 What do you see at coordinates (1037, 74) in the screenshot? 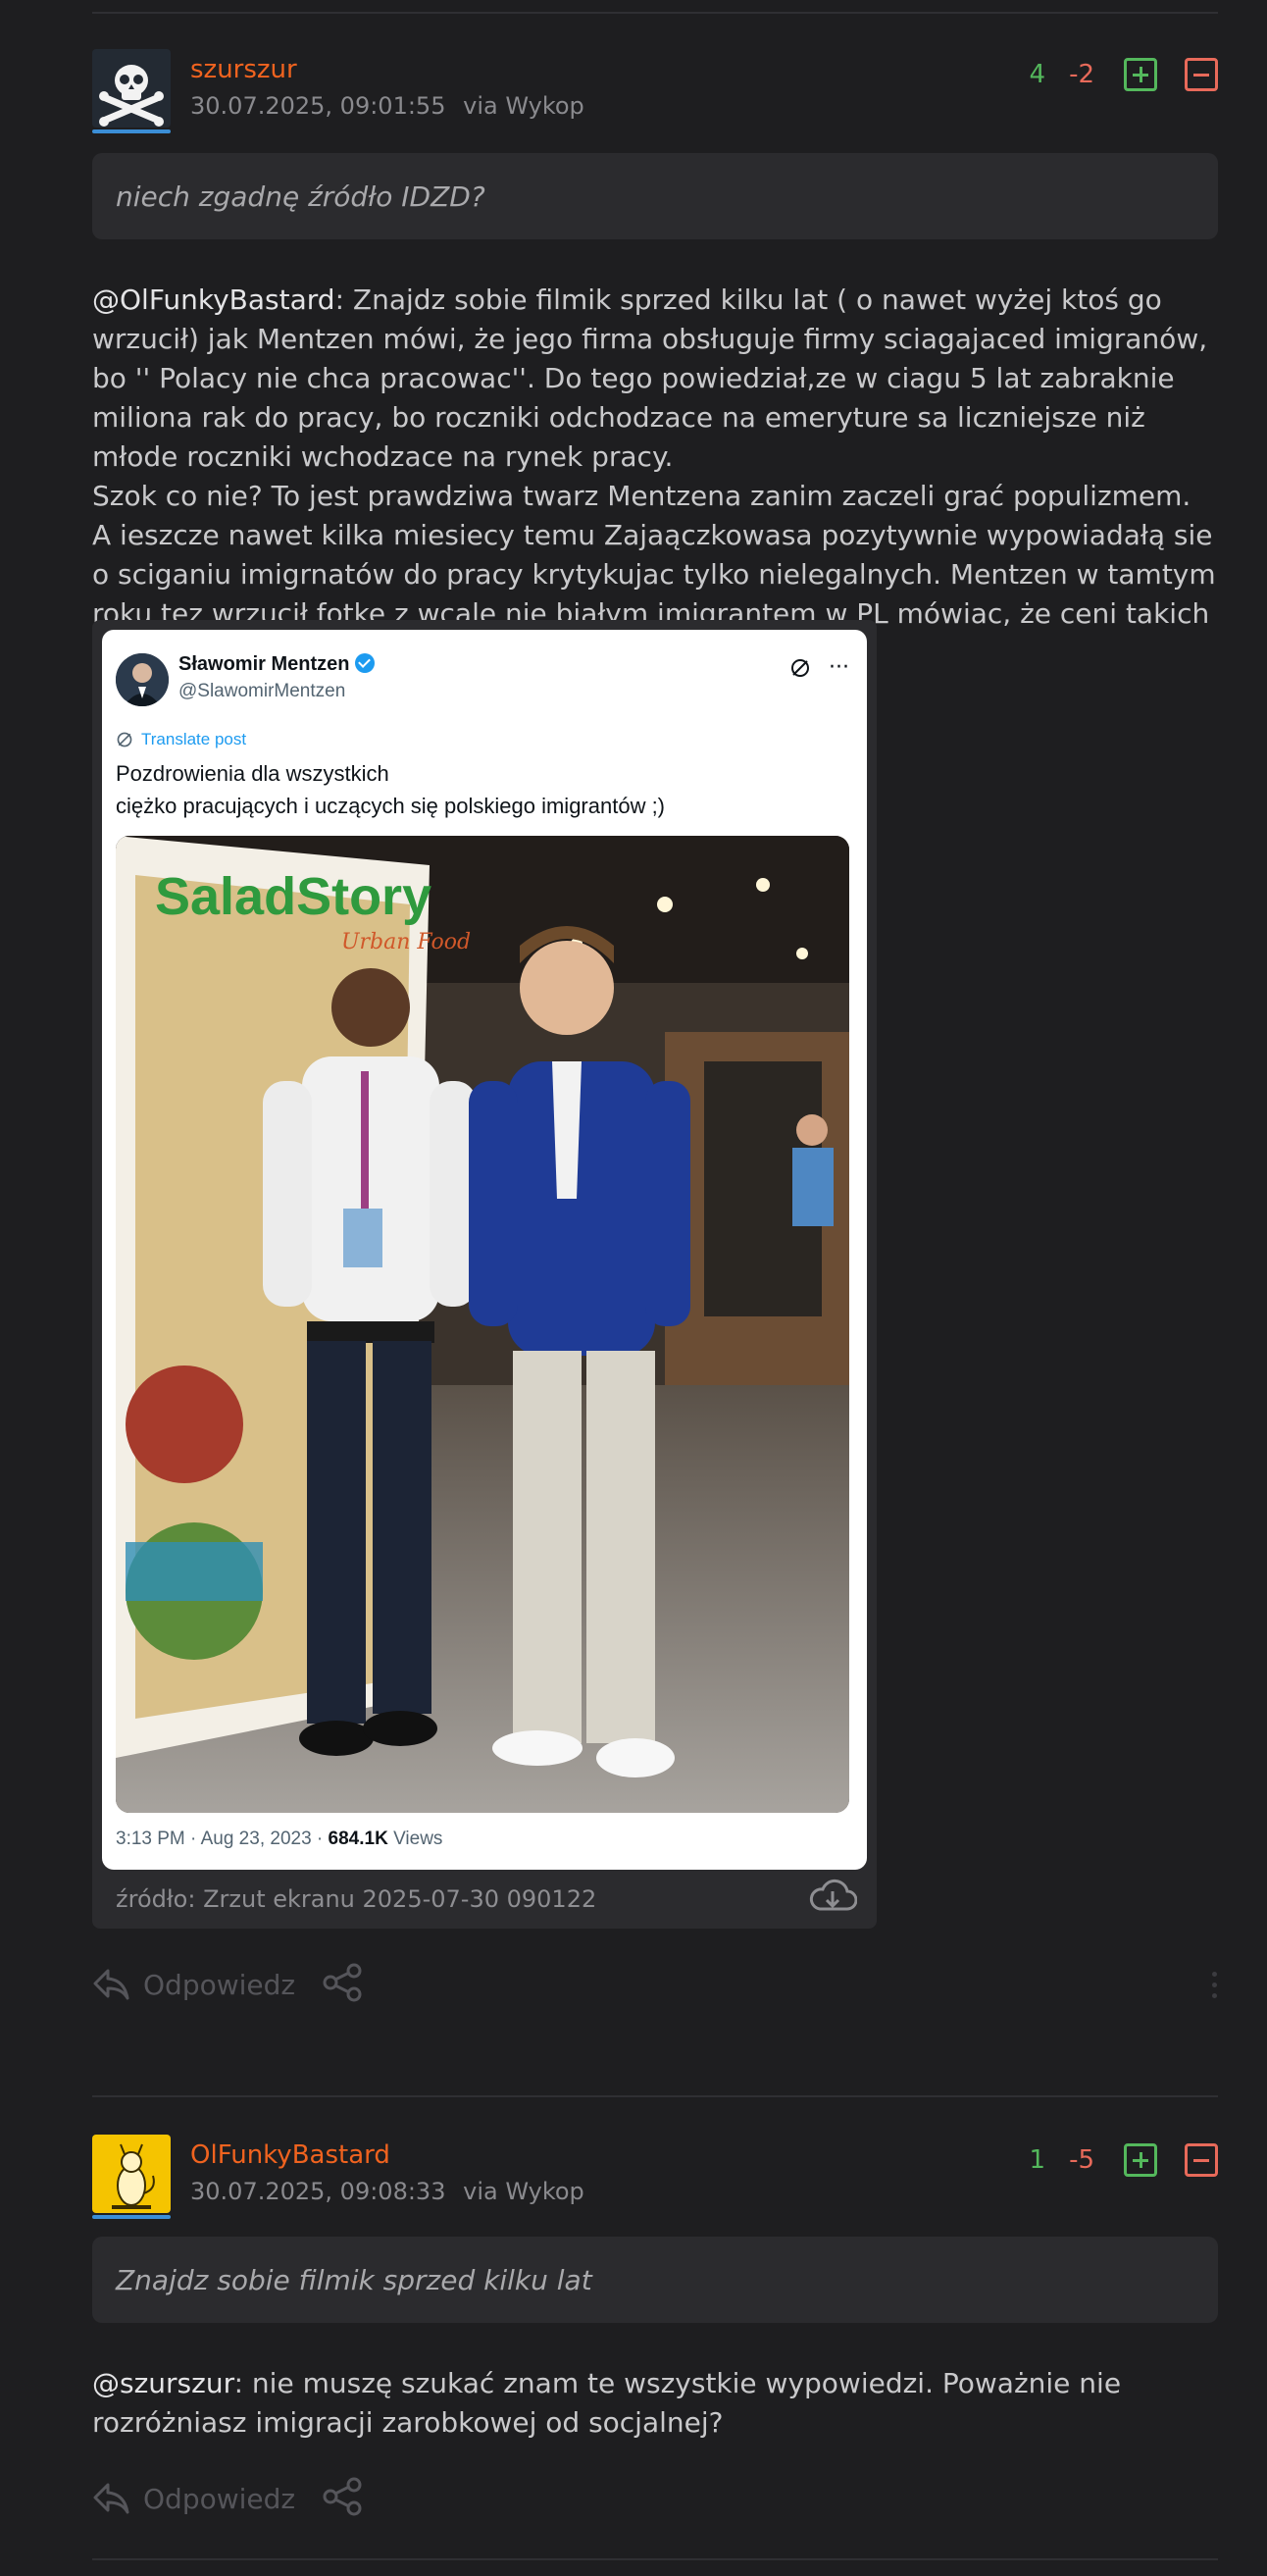
I see `votes-plus-count: 4` at bounding box center [1037, 74].